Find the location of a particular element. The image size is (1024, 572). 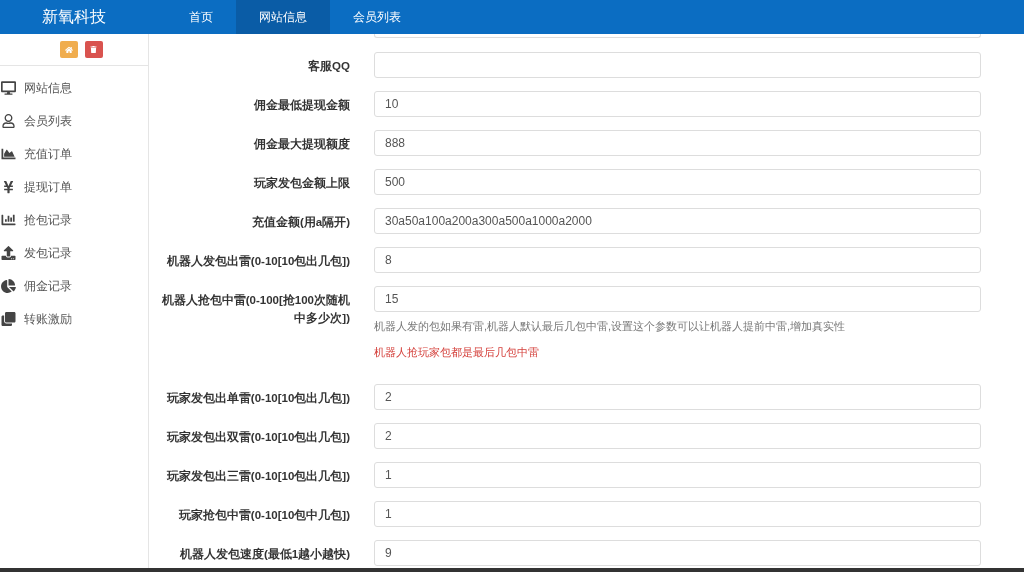

upload-icon is located at coordinates (8, 252).